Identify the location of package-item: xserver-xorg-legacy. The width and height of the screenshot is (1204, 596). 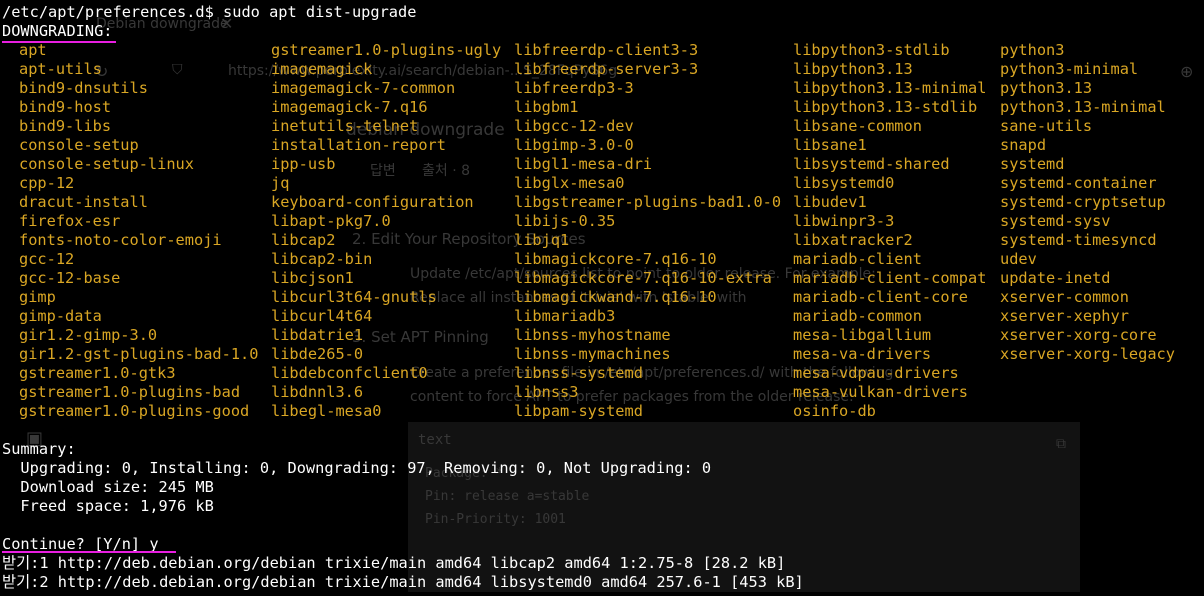
(1087, 354).